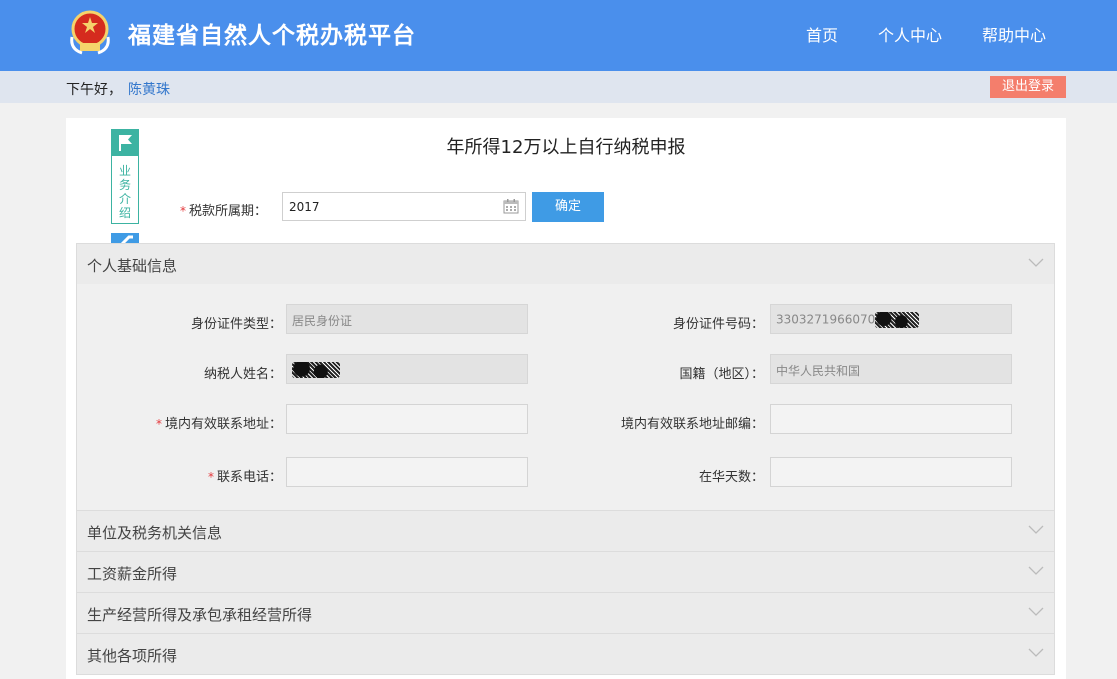 The width and height of the screenshot is (1117, 679). I want to click on period-label-text: 税款所属期：, so click(228, 211).